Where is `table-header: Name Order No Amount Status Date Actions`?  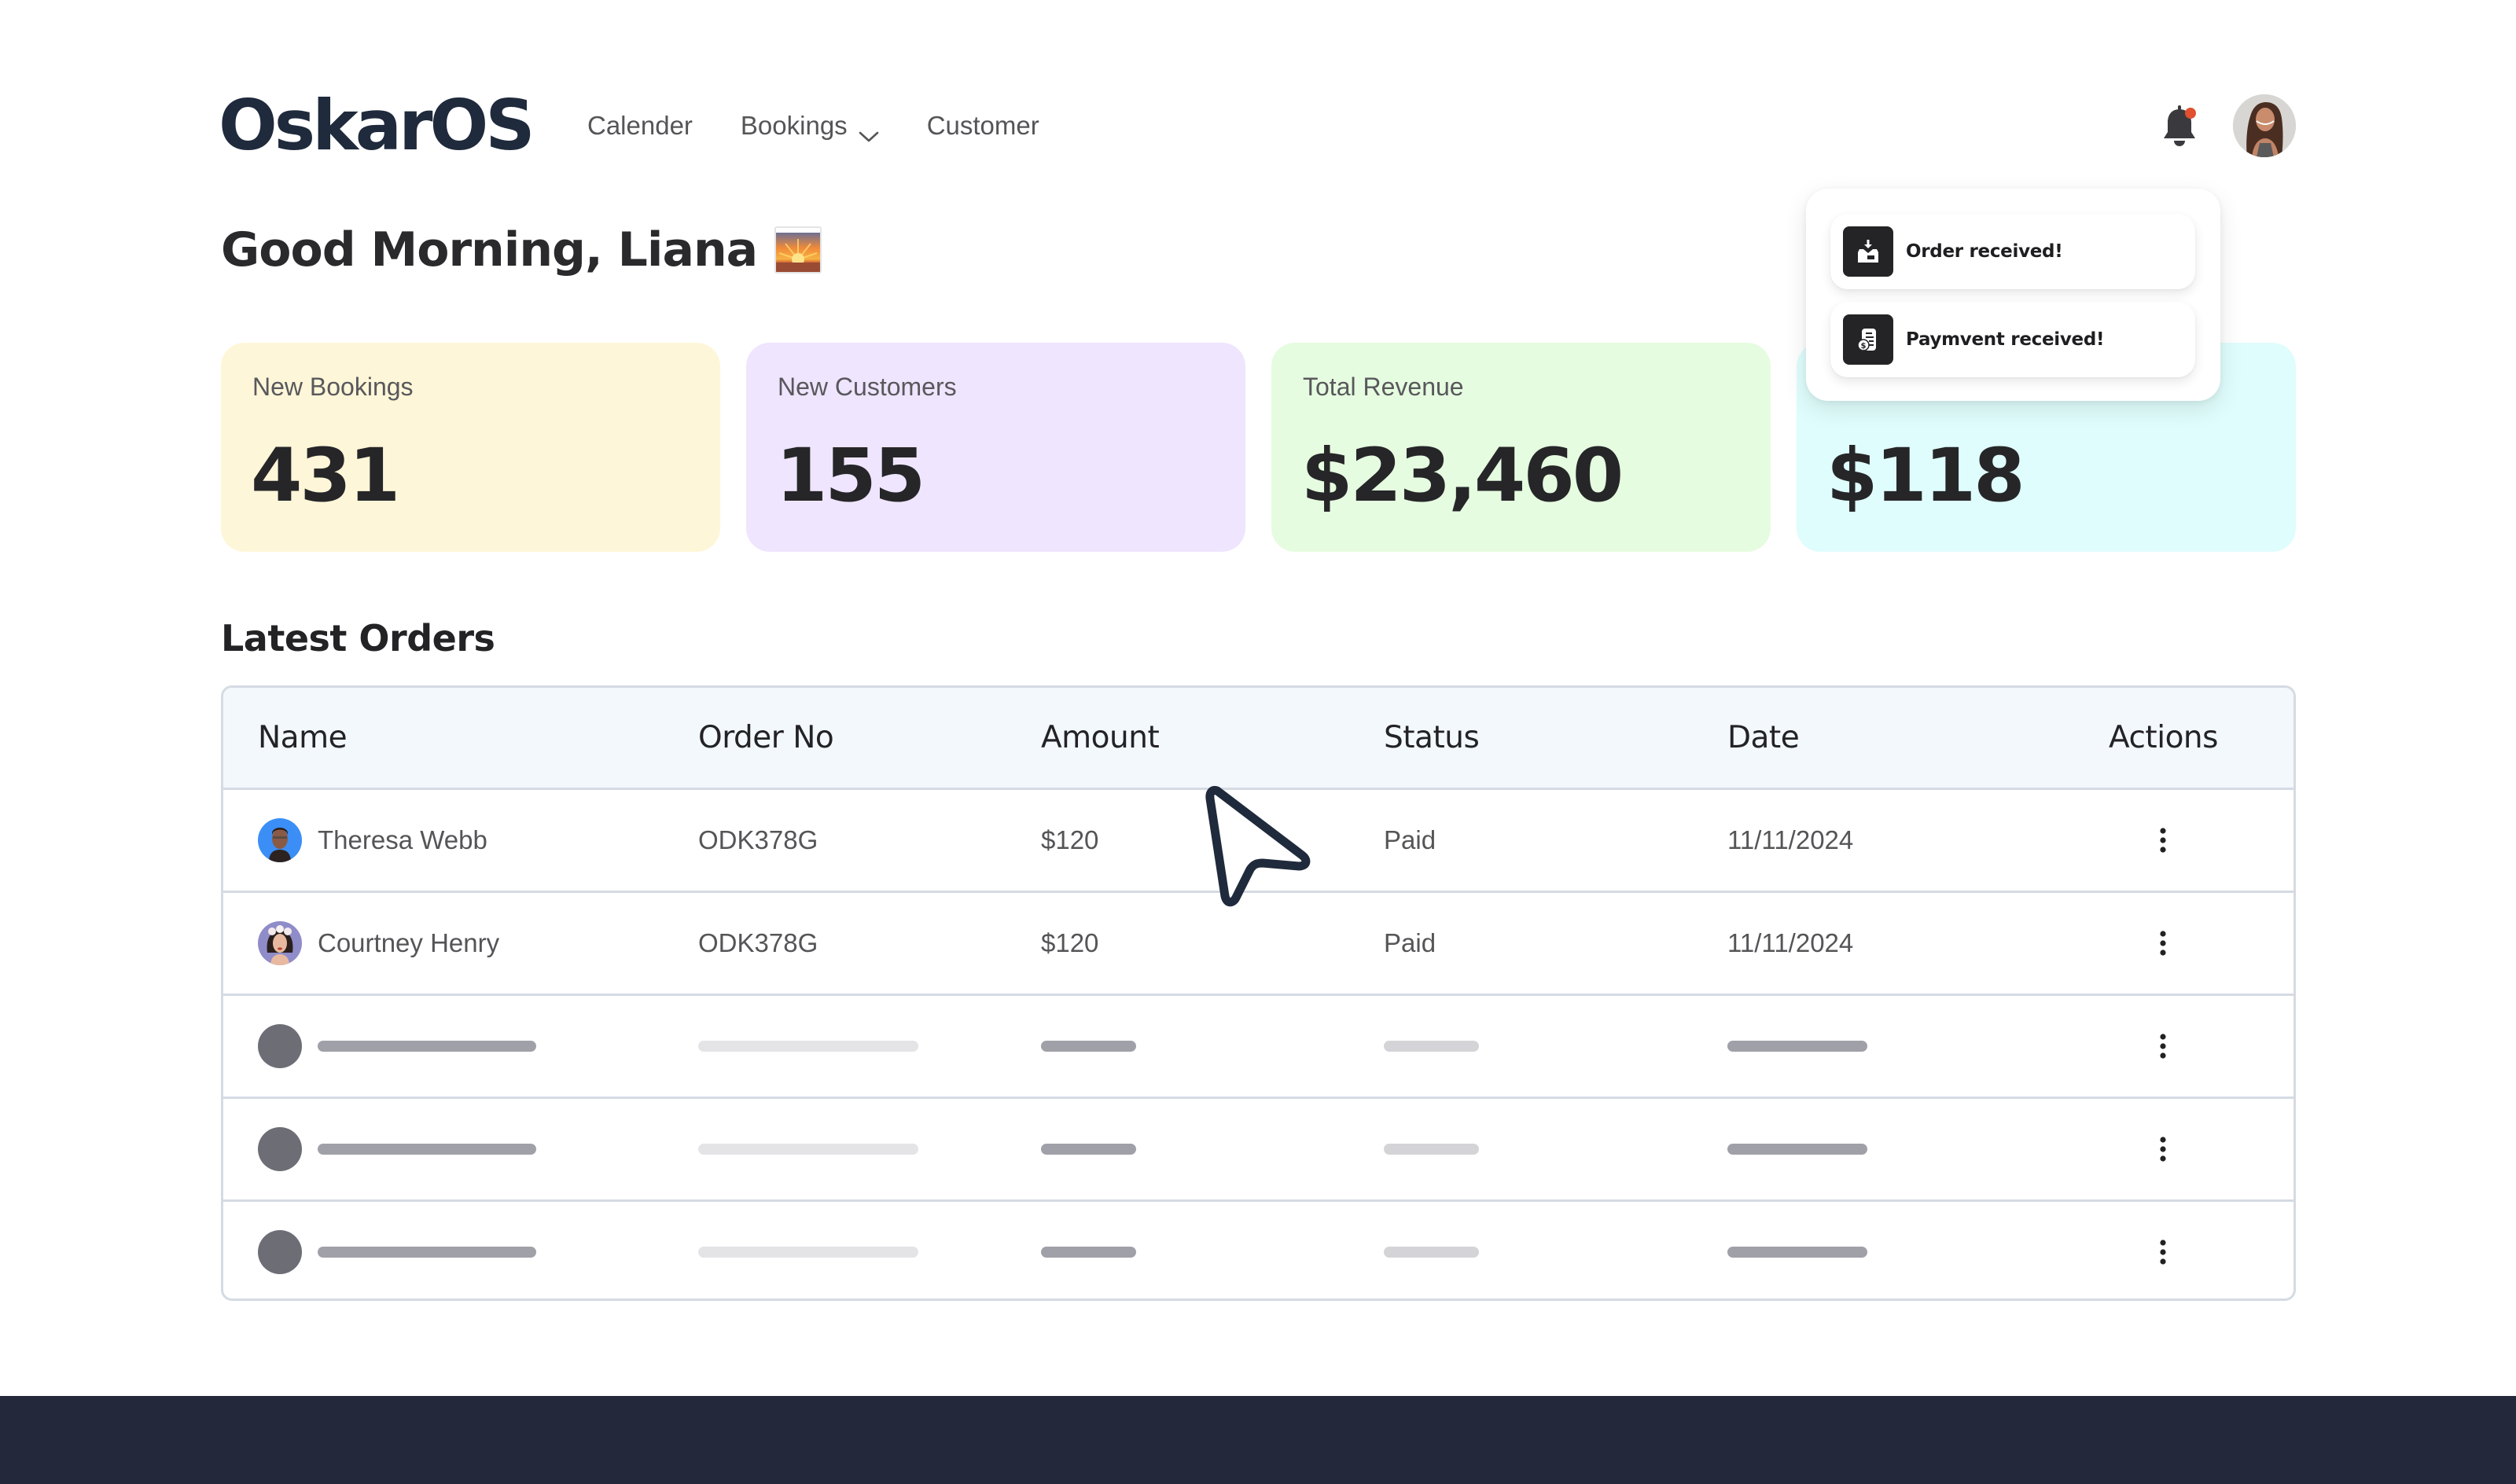 table-header: Name Order No Amount Status Date Actions is located at coordinates (1258, 739).